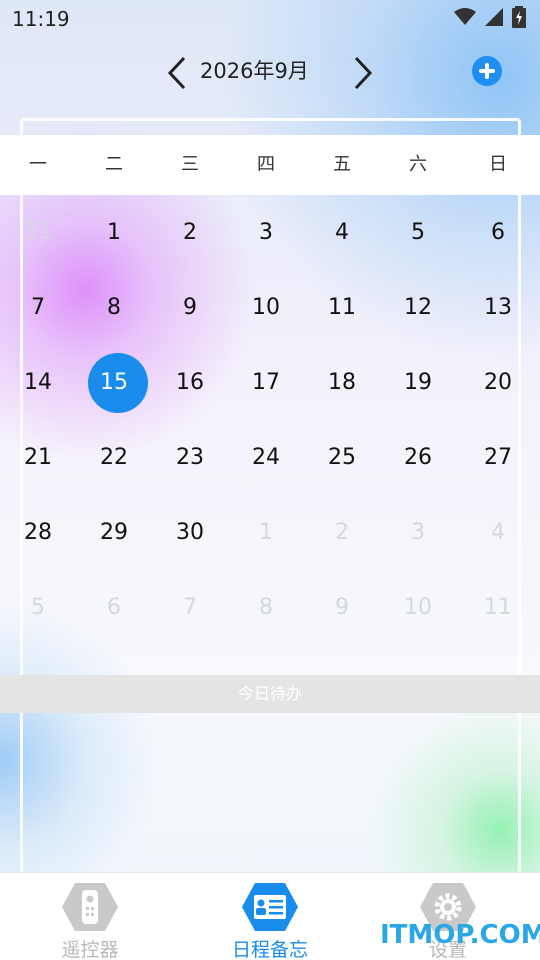 The width and height of the screenshot is (540, 960). I want to click on wifi-icon, so click(465, 16).